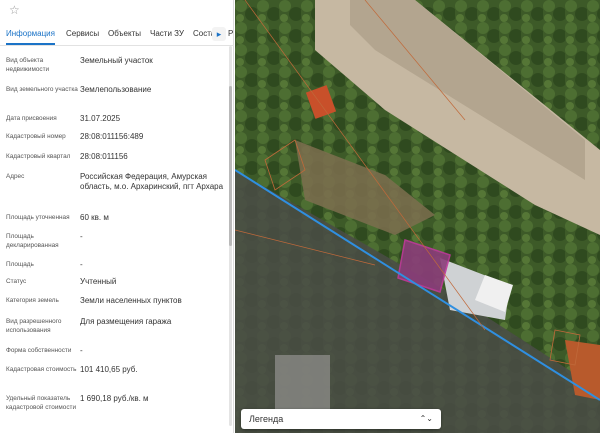 This screenshot has height=433, width=600. I want to click on tab-land-parts: Части ЗУ, so click(167, 34).